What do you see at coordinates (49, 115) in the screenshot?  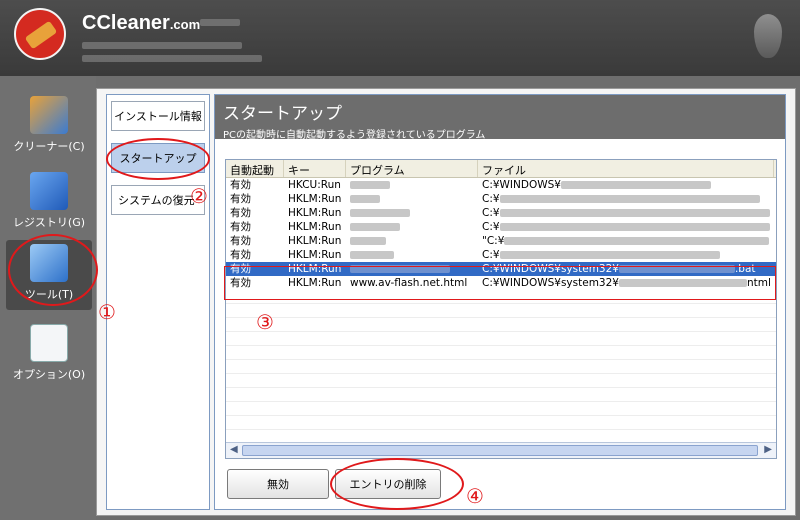 I see `broom-icon` at bounding box center [49, 115].